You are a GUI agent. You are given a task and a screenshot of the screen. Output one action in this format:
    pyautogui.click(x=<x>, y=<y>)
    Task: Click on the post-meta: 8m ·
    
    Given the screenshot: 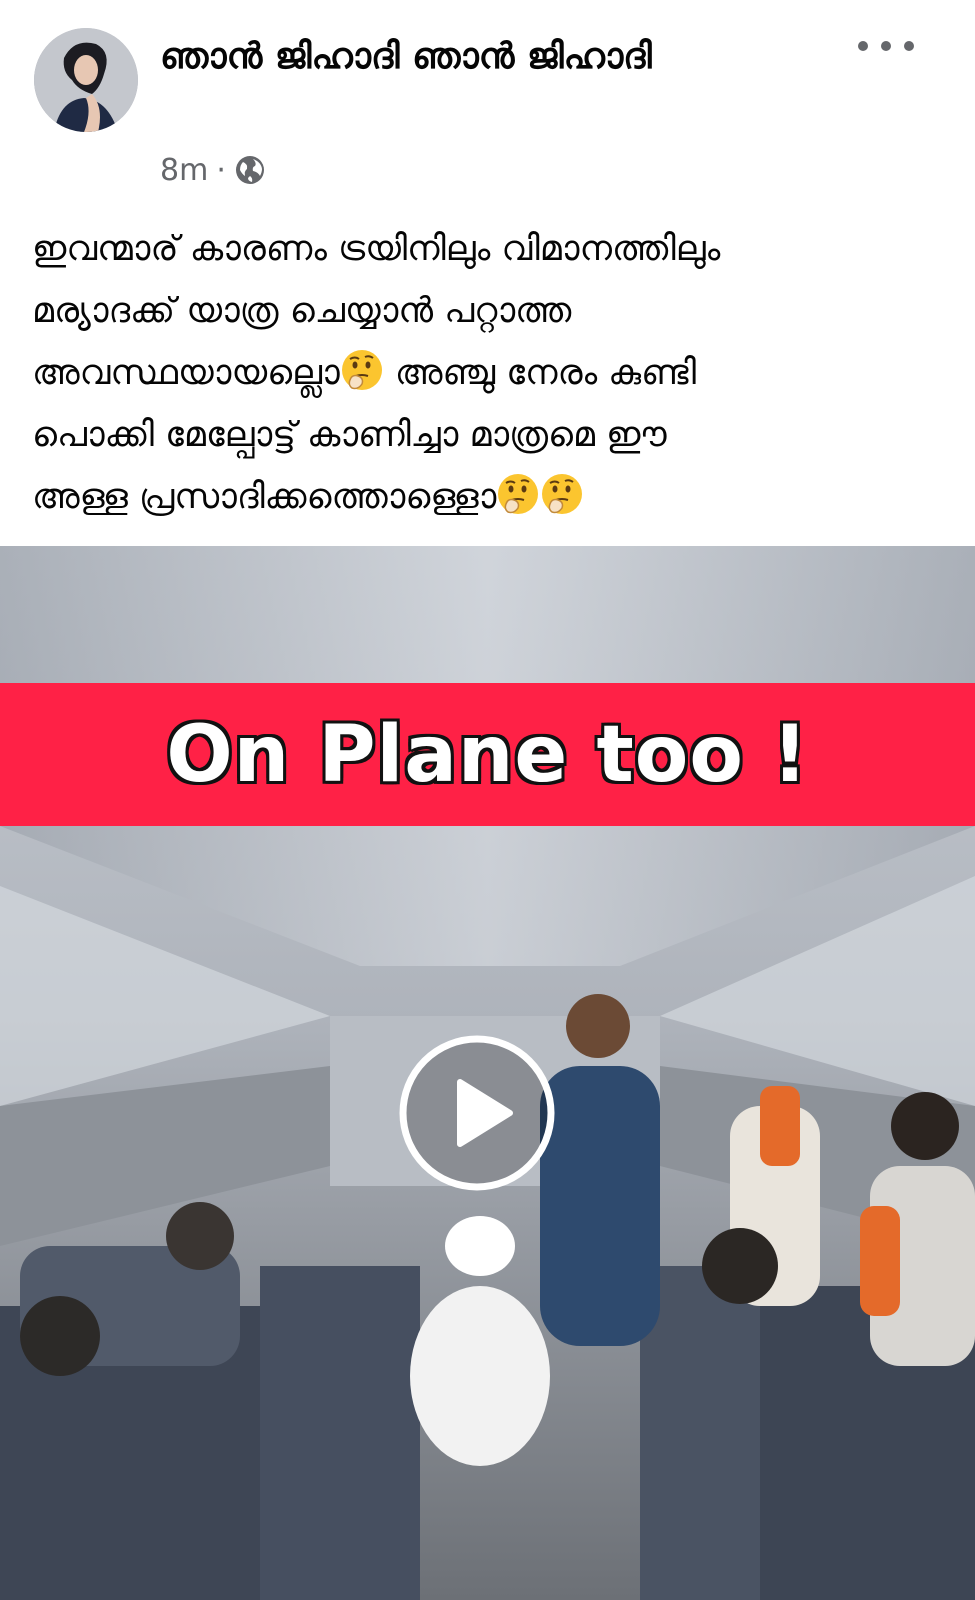 What is the action you would take?
    pyautogui.click(x=213, y=170)
    